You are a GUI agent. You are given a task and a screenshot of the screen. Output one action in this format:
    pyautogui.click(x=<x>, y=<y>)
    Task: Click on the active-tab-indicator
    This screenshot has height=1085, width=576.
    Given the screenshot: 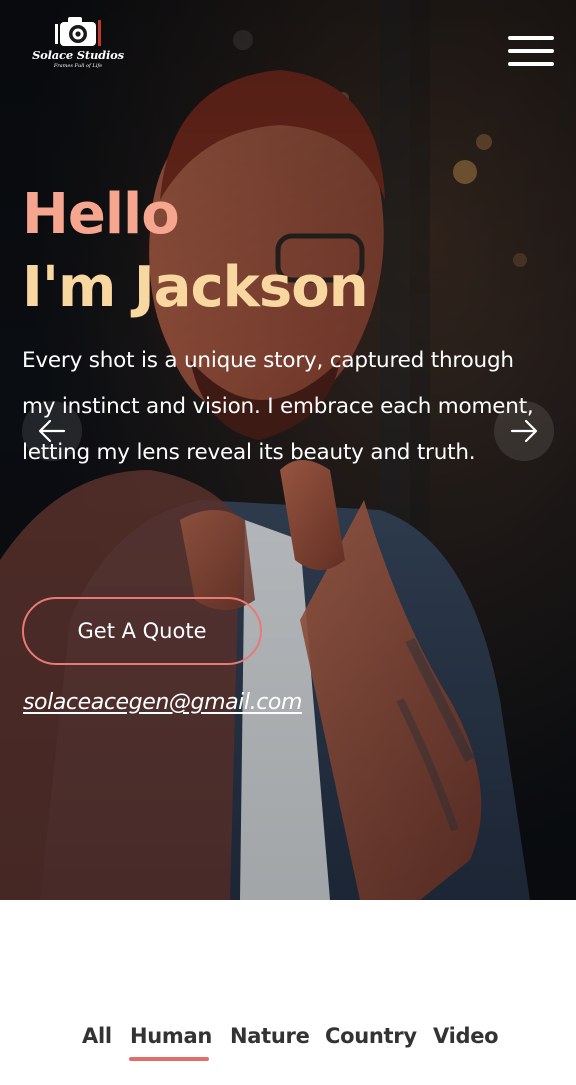 What is the action you would take?
    pyautogui.click(x=169, y=1059)
    